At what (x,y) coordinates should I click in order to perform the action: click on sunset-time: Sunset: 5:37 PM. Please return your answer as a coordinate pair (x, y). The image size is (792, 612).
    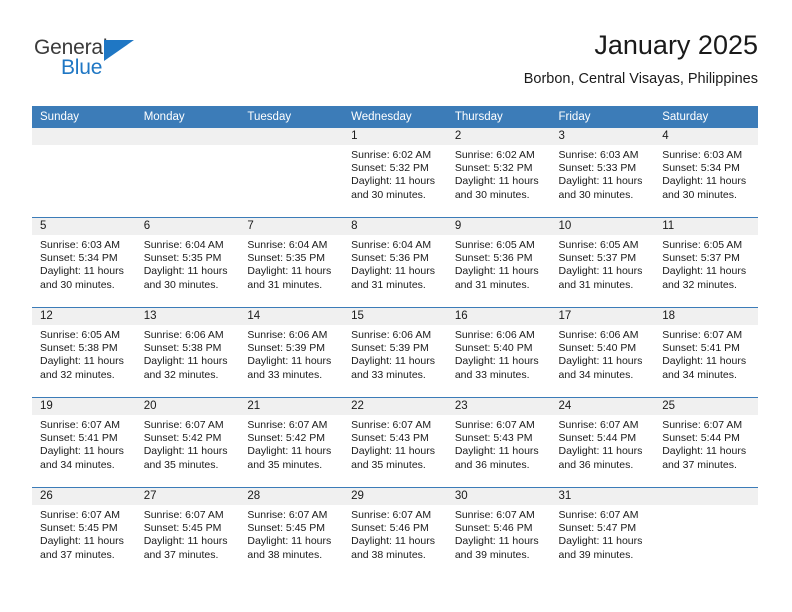
    Looking at the image, I should click on (701, 258).